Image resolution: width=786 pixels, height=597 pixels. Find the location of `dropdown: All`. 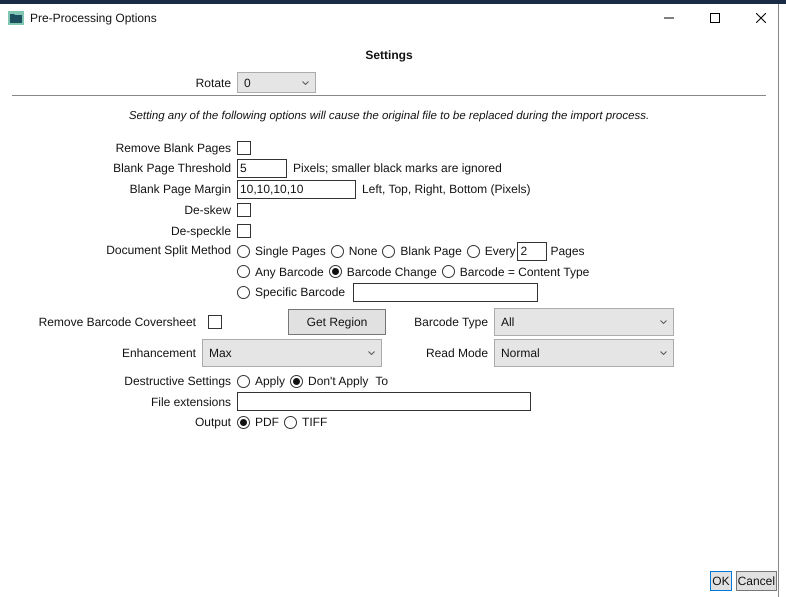

dropdown: All is located at coordinates (584, 322).